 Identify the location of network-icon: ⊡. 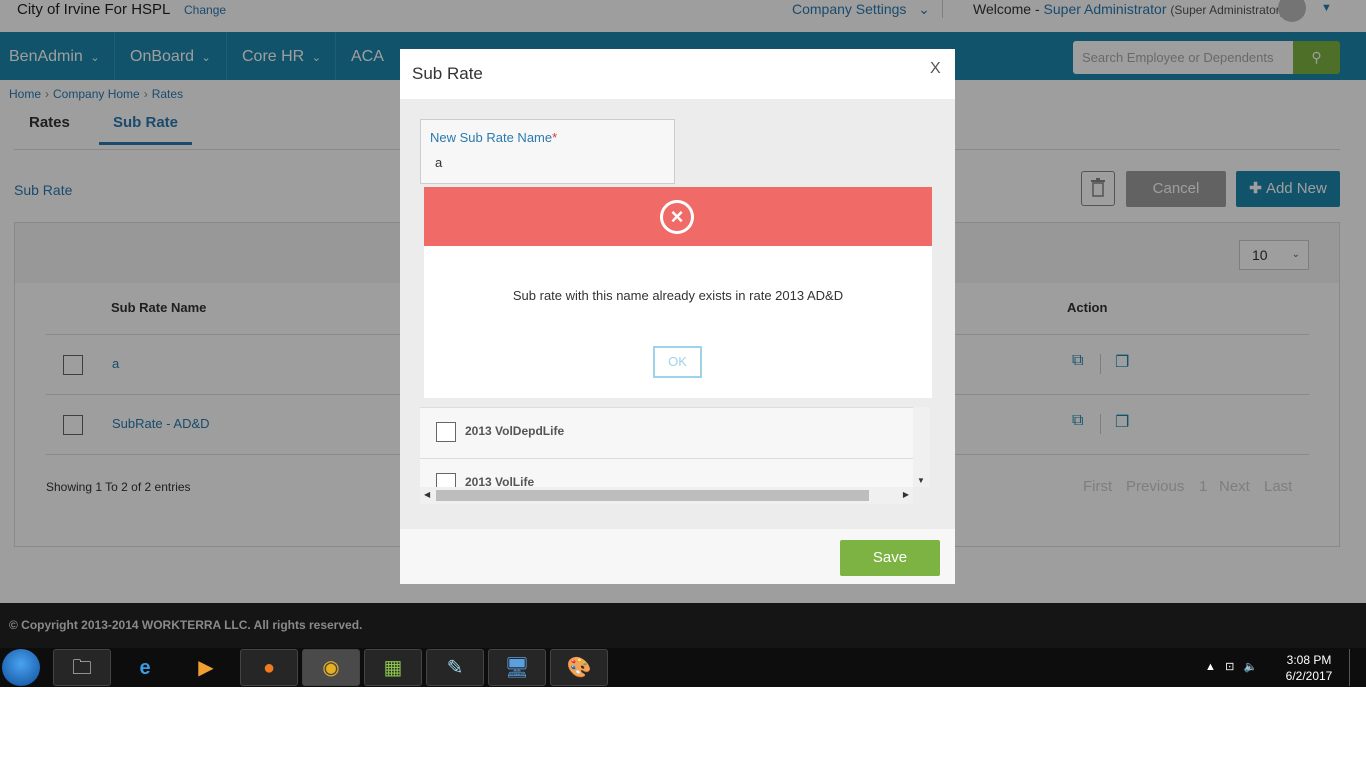
(1229, 667).